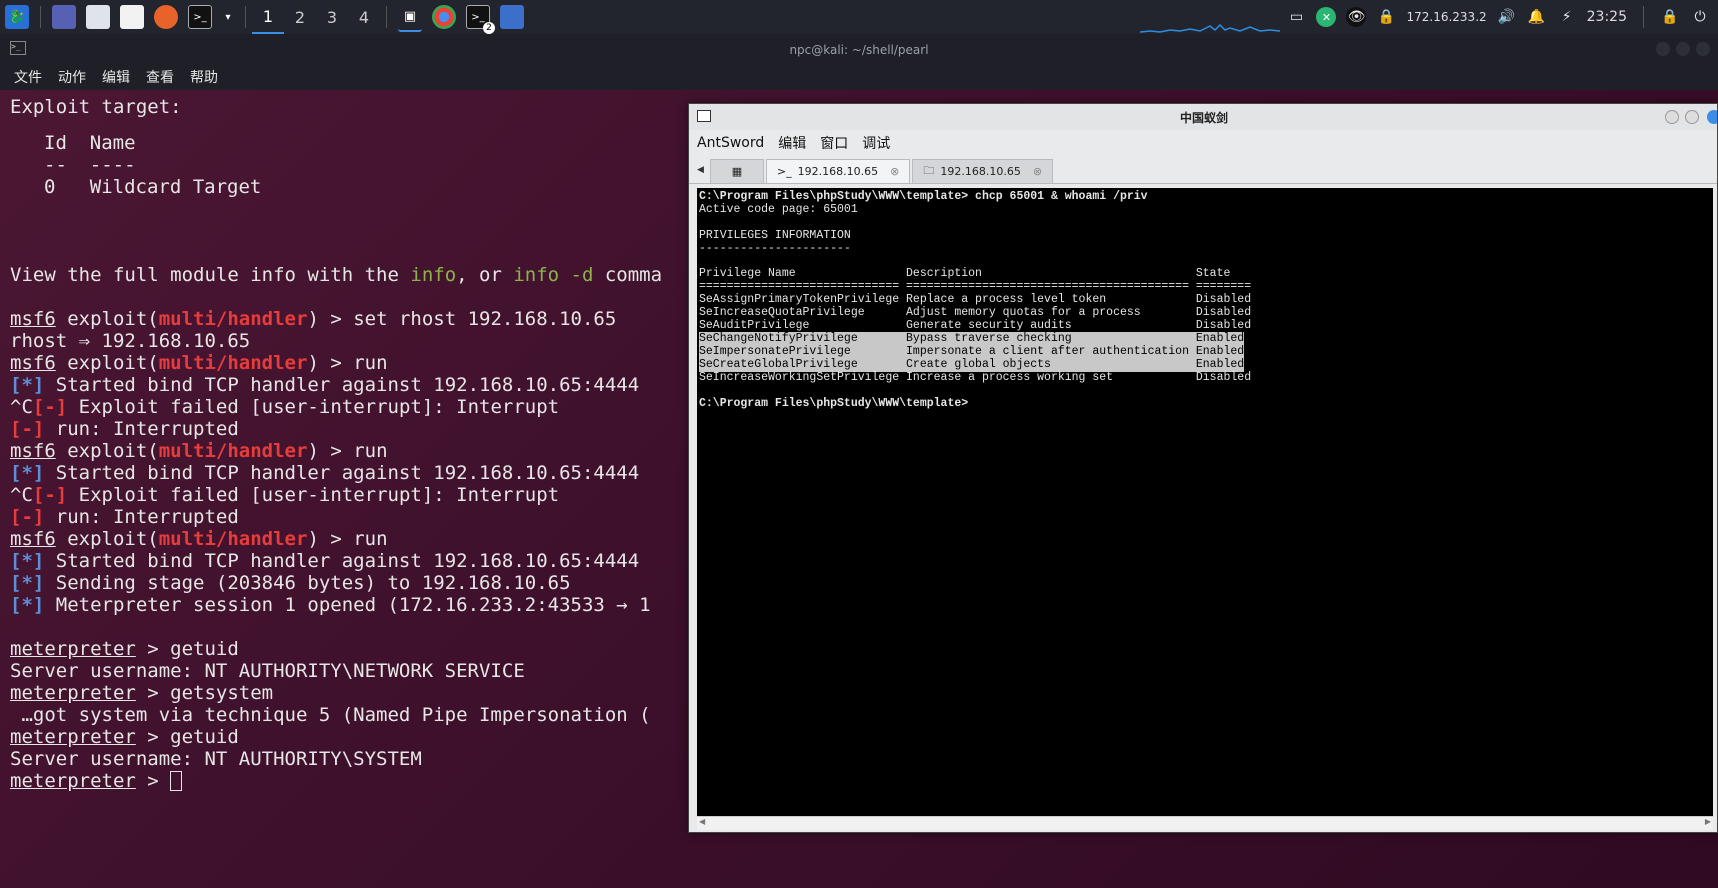 Image resolution: width=1718 pixels, height=888 pixels. I want to click on workspace-3: 3, so click(332, 17).